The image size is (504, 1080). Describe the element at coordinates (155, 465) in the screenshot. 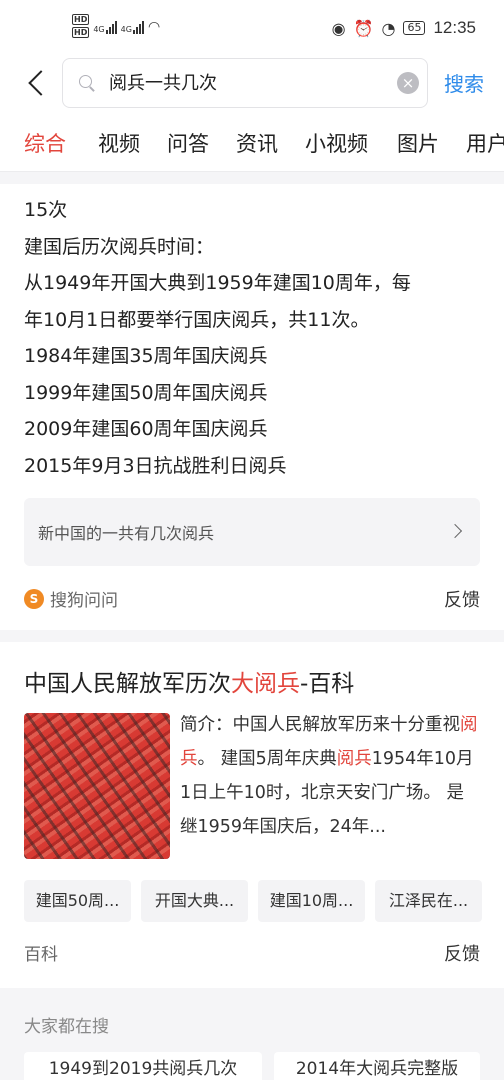

I see `answer-line: 2015年9月3日抗战胜利日阅兵` at that location.